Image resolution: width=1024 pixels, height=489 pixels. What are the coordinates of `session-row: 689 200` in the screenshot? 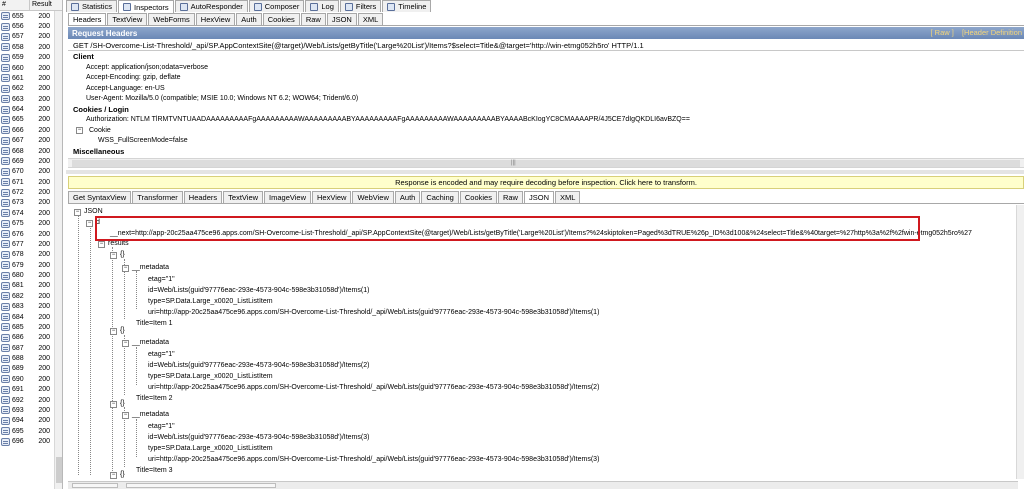 It's located at (27, 369).